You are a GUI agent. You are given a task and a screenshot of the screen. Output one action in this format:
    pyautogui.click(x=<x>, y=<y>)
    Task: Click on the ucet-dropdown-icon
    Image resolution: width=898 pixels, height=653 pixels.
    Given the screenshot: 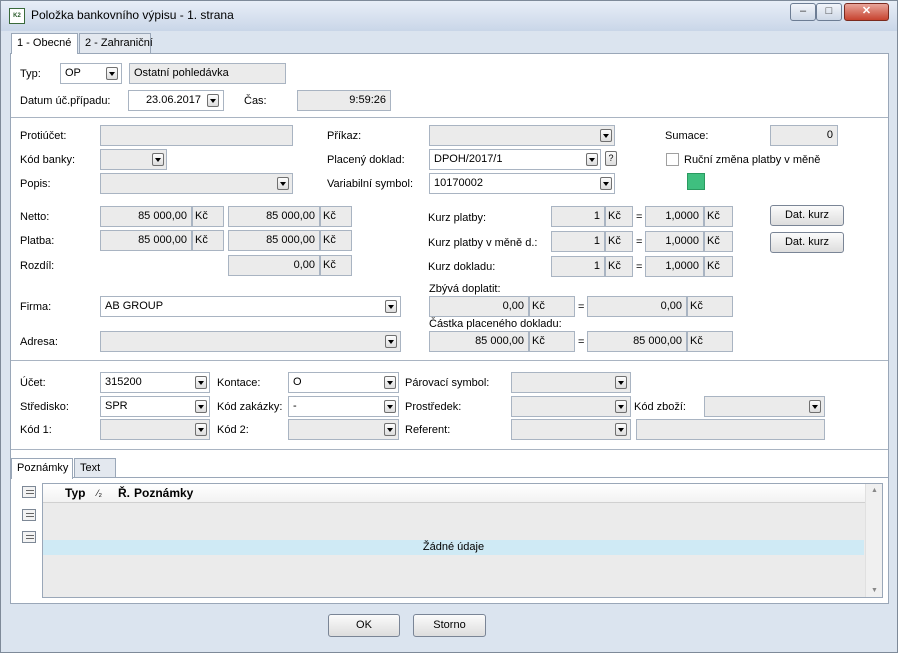 What is the action you would take?
    pyautogui.click(x=201, y=382)
    